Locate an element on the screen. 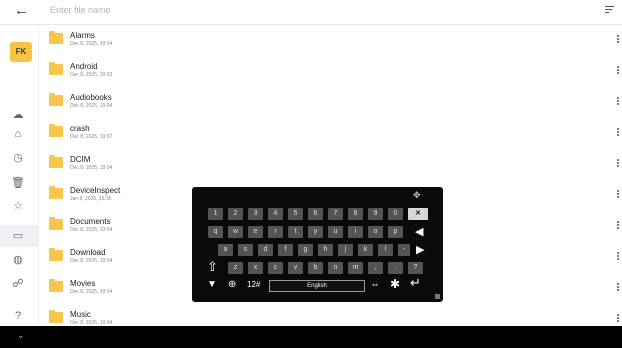 Image resolution: width=622 pixels, height=348 pixels. key: m is located at coordinates (355, 268).